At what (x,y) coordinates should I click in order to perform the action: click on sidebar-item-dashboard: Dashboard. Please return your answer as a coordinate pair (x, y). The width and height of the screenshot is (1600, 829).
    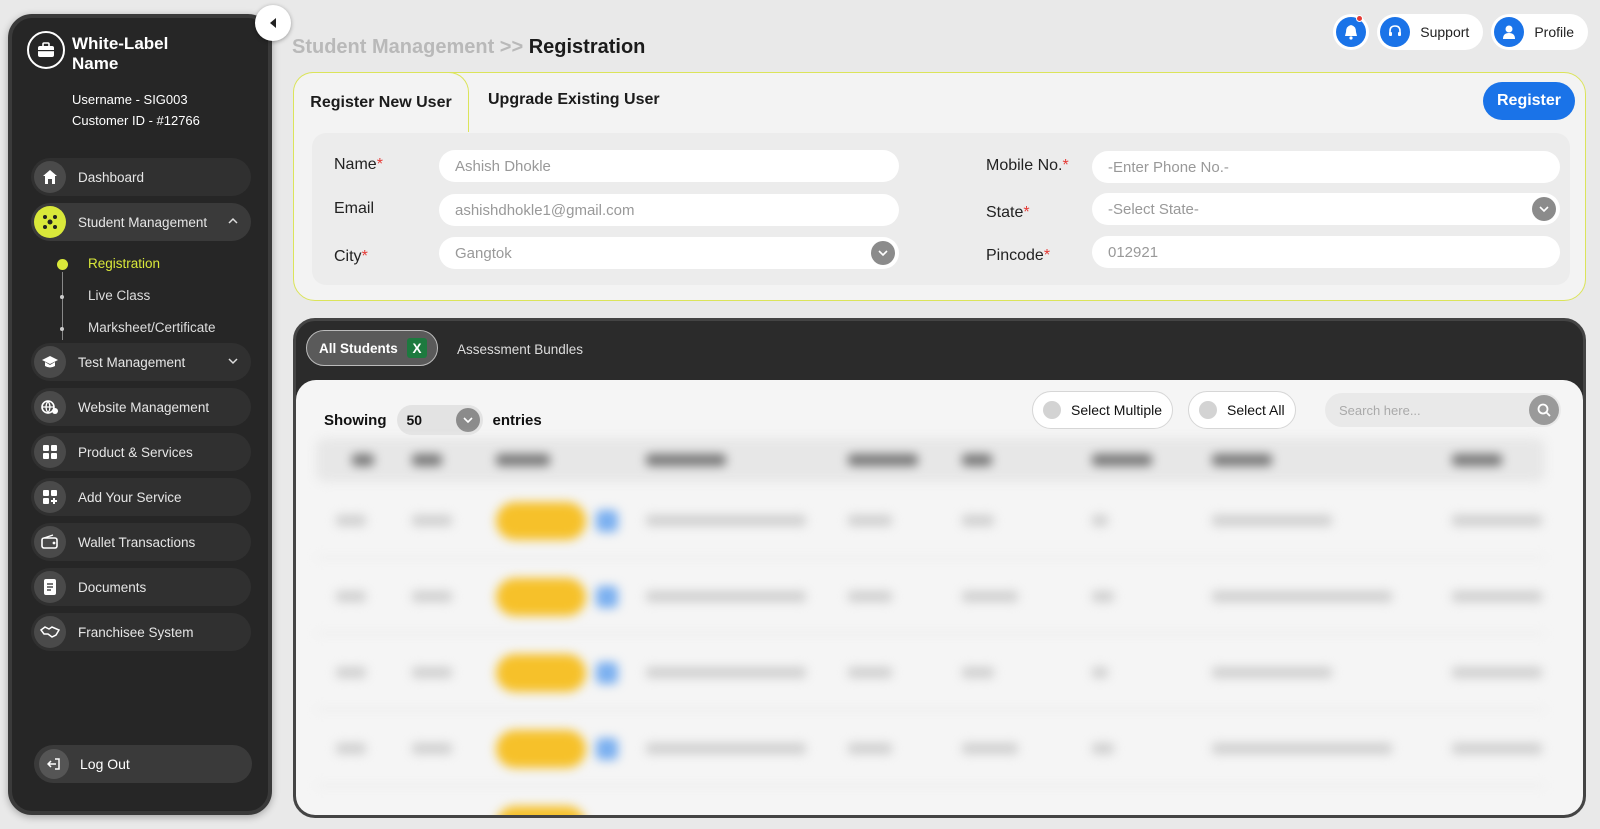
    Looking at the image, I should click on (141, 177).